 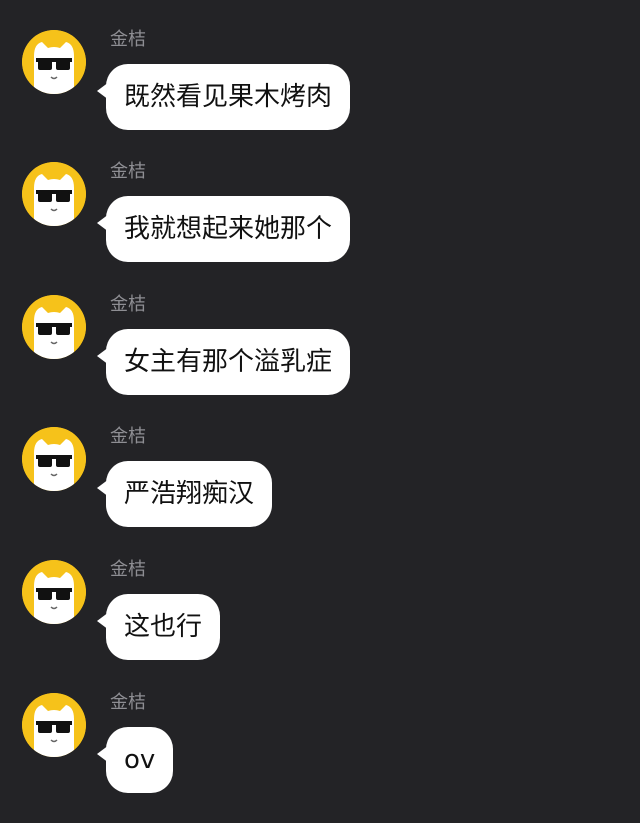 I want to click on message-bubble: ov, so click(x=135, y=760).